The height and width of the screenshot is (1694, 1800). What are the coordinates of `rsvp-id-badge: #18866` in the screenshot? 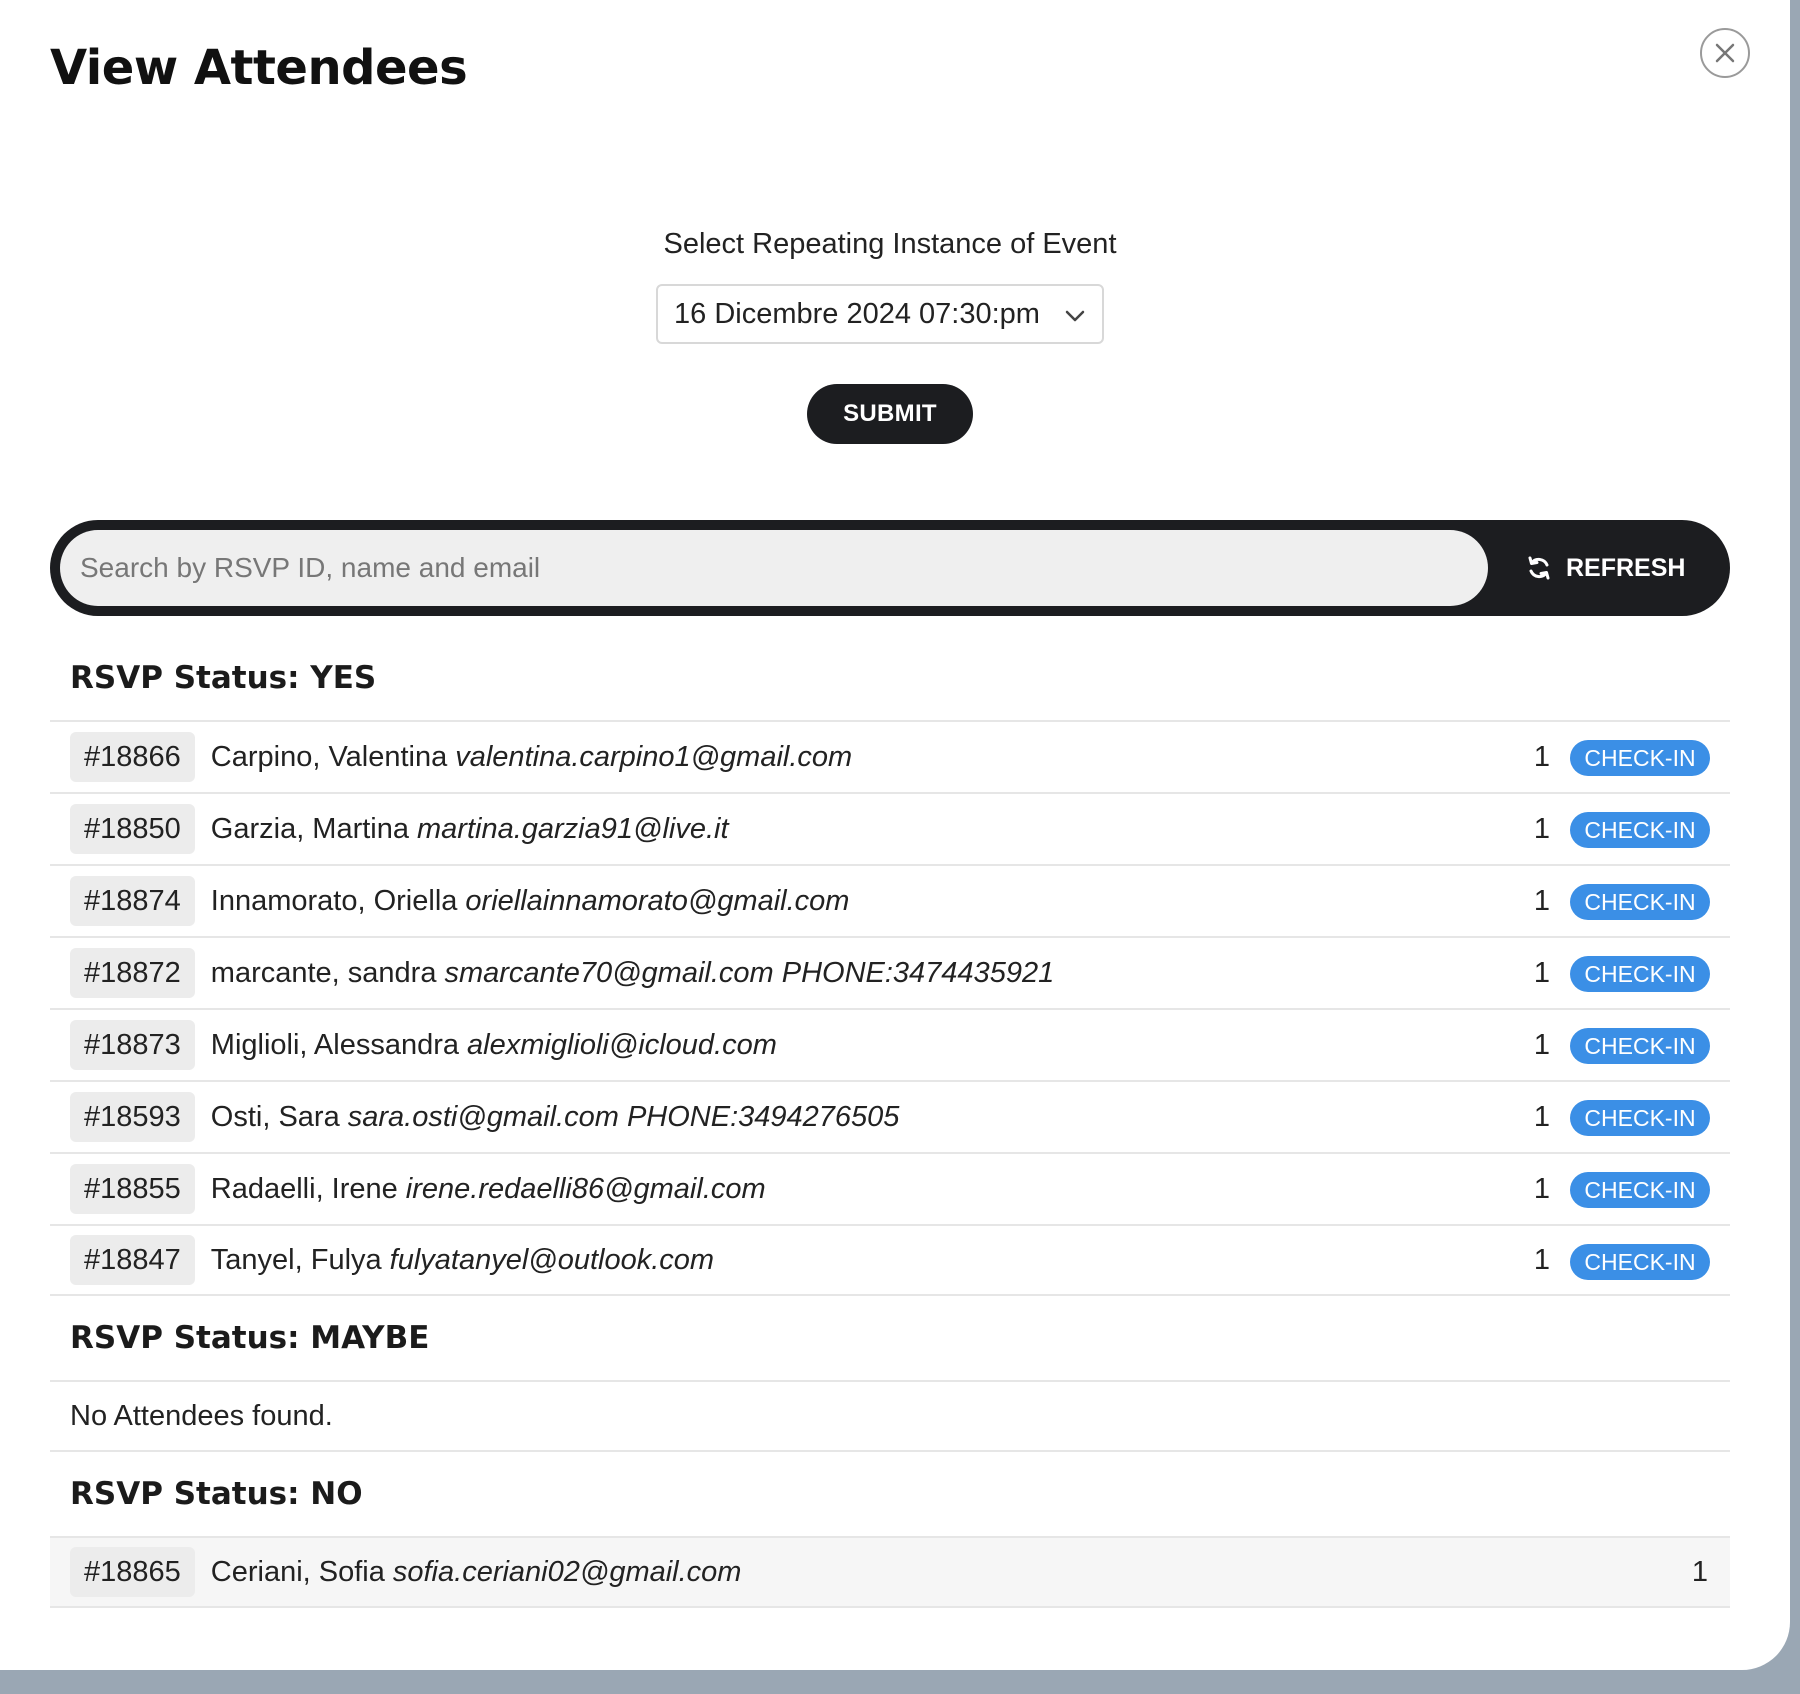 It's located at (132, 757).